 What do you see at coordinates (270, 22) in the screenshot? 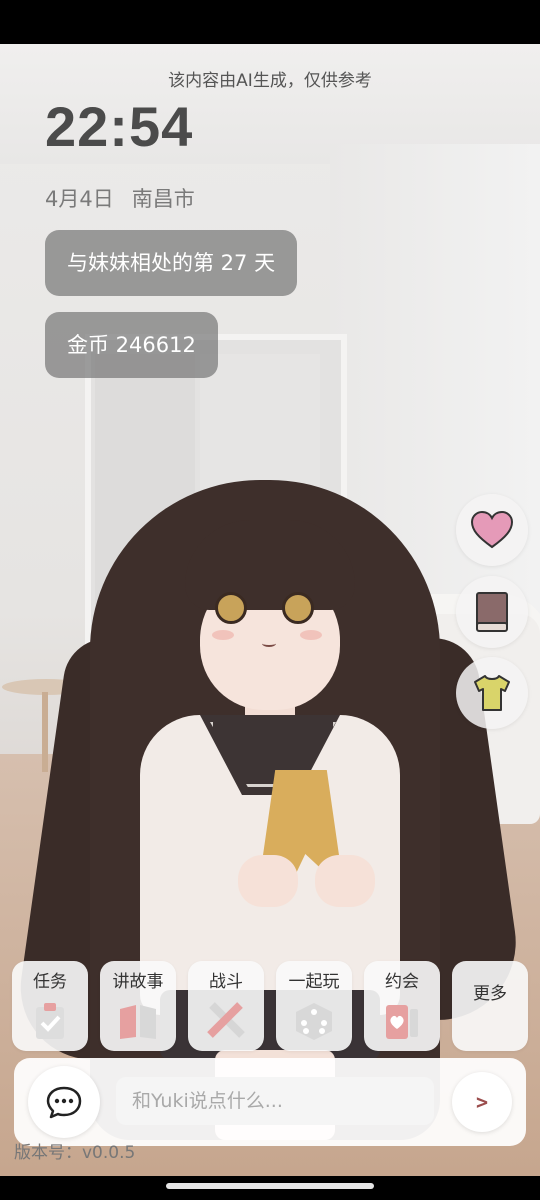
I see `status-bar` at bounding box center [270, 22].